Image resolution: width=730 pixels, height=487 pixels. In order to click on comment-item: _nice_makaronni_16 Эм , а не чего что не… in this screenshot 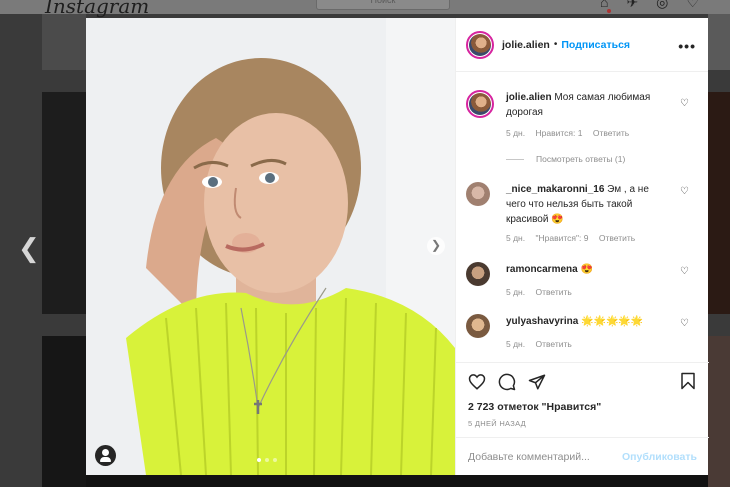, I will do `click(583, 212)`.